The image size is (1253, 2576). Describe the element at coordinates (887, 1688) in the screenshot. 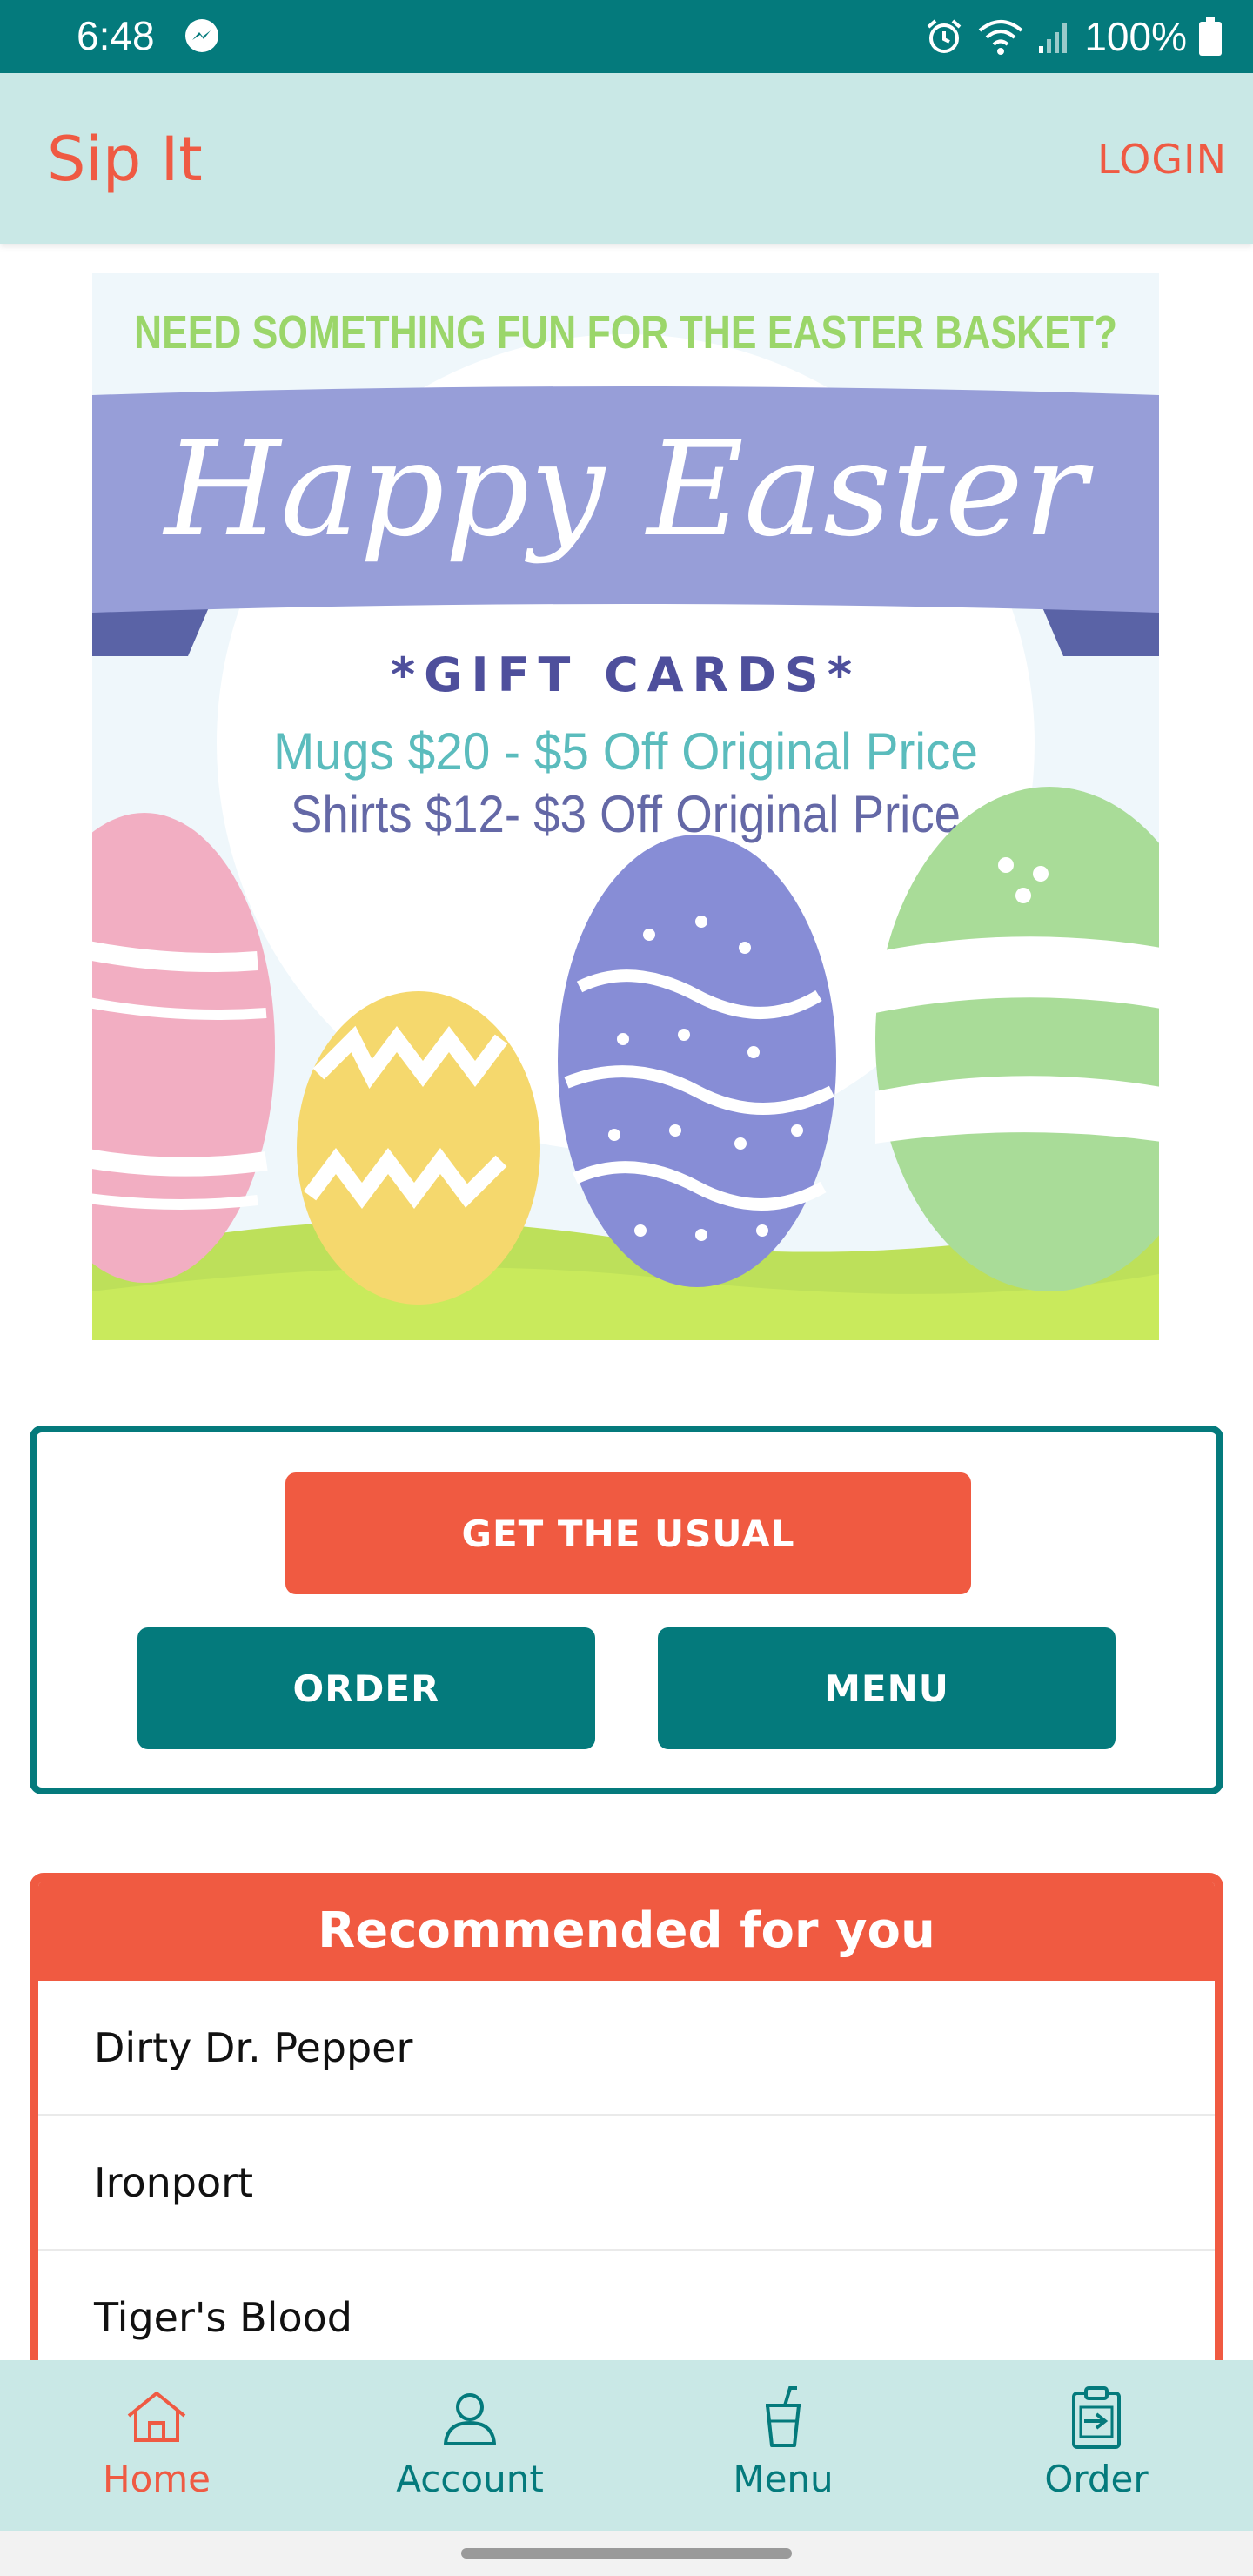

I see `menu-button: MENU` at that location.